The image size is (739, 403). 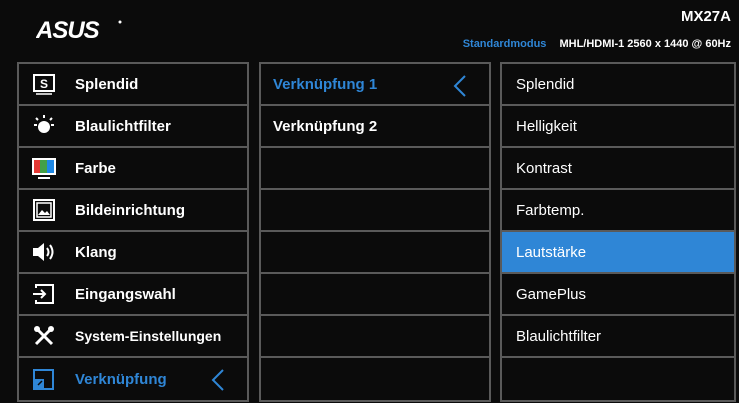 I want to click on option-label: Kontrast, so click(x=544, y=168).